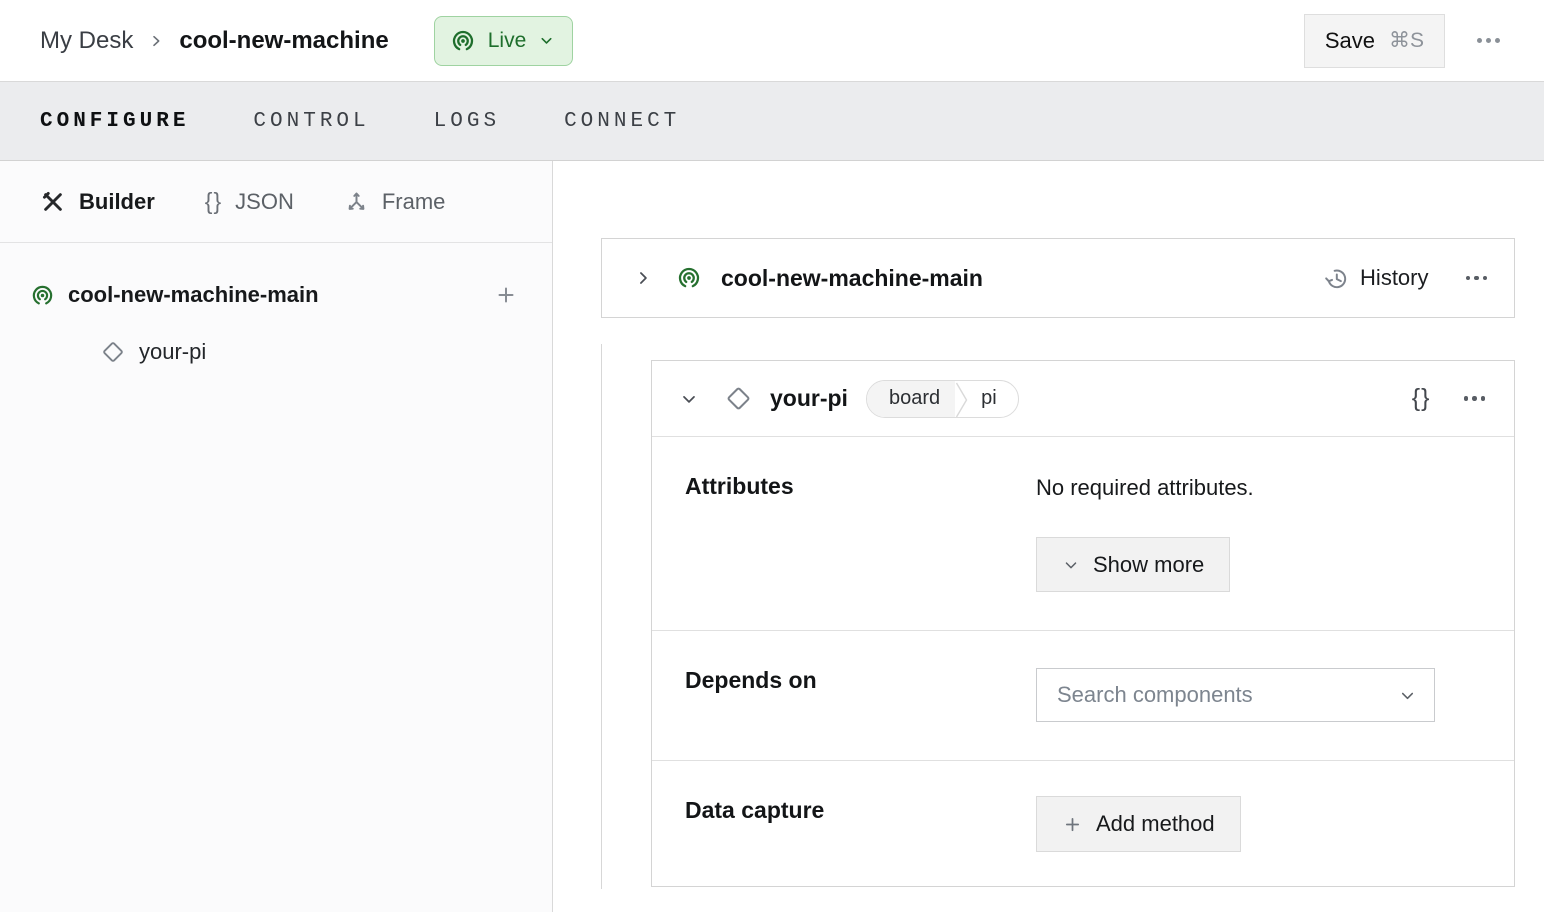 The width and height of the screenshot is (1544, 912). I want to click on braces-icon: {}, so click(213, 201).